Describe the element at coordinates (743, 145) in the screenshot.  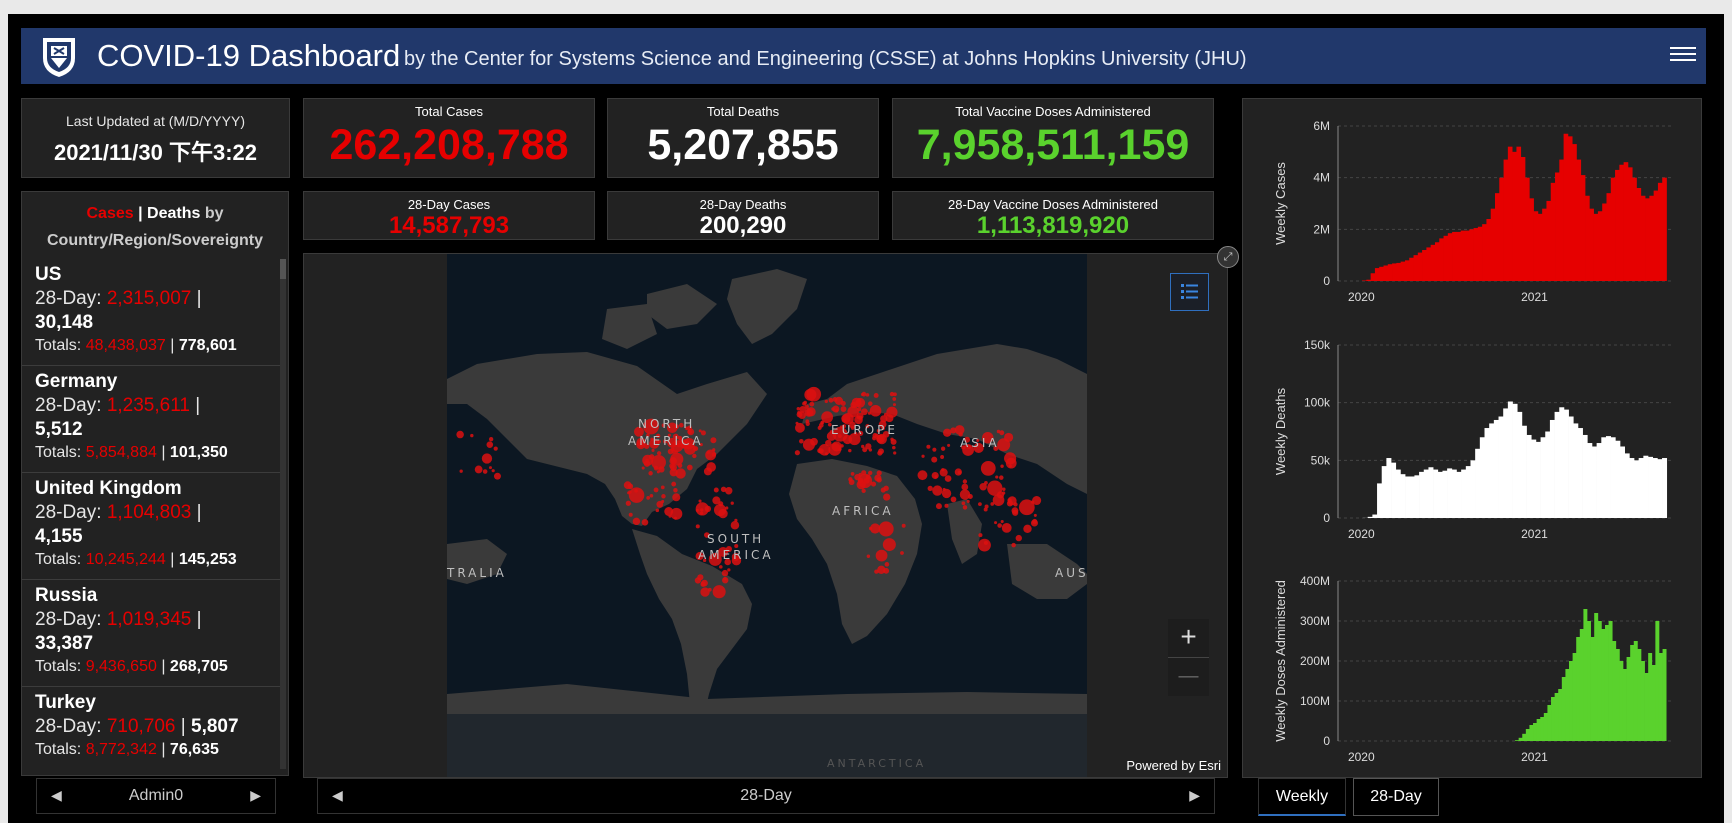
I see `total-deaths-value: 5,207,855` at that location.